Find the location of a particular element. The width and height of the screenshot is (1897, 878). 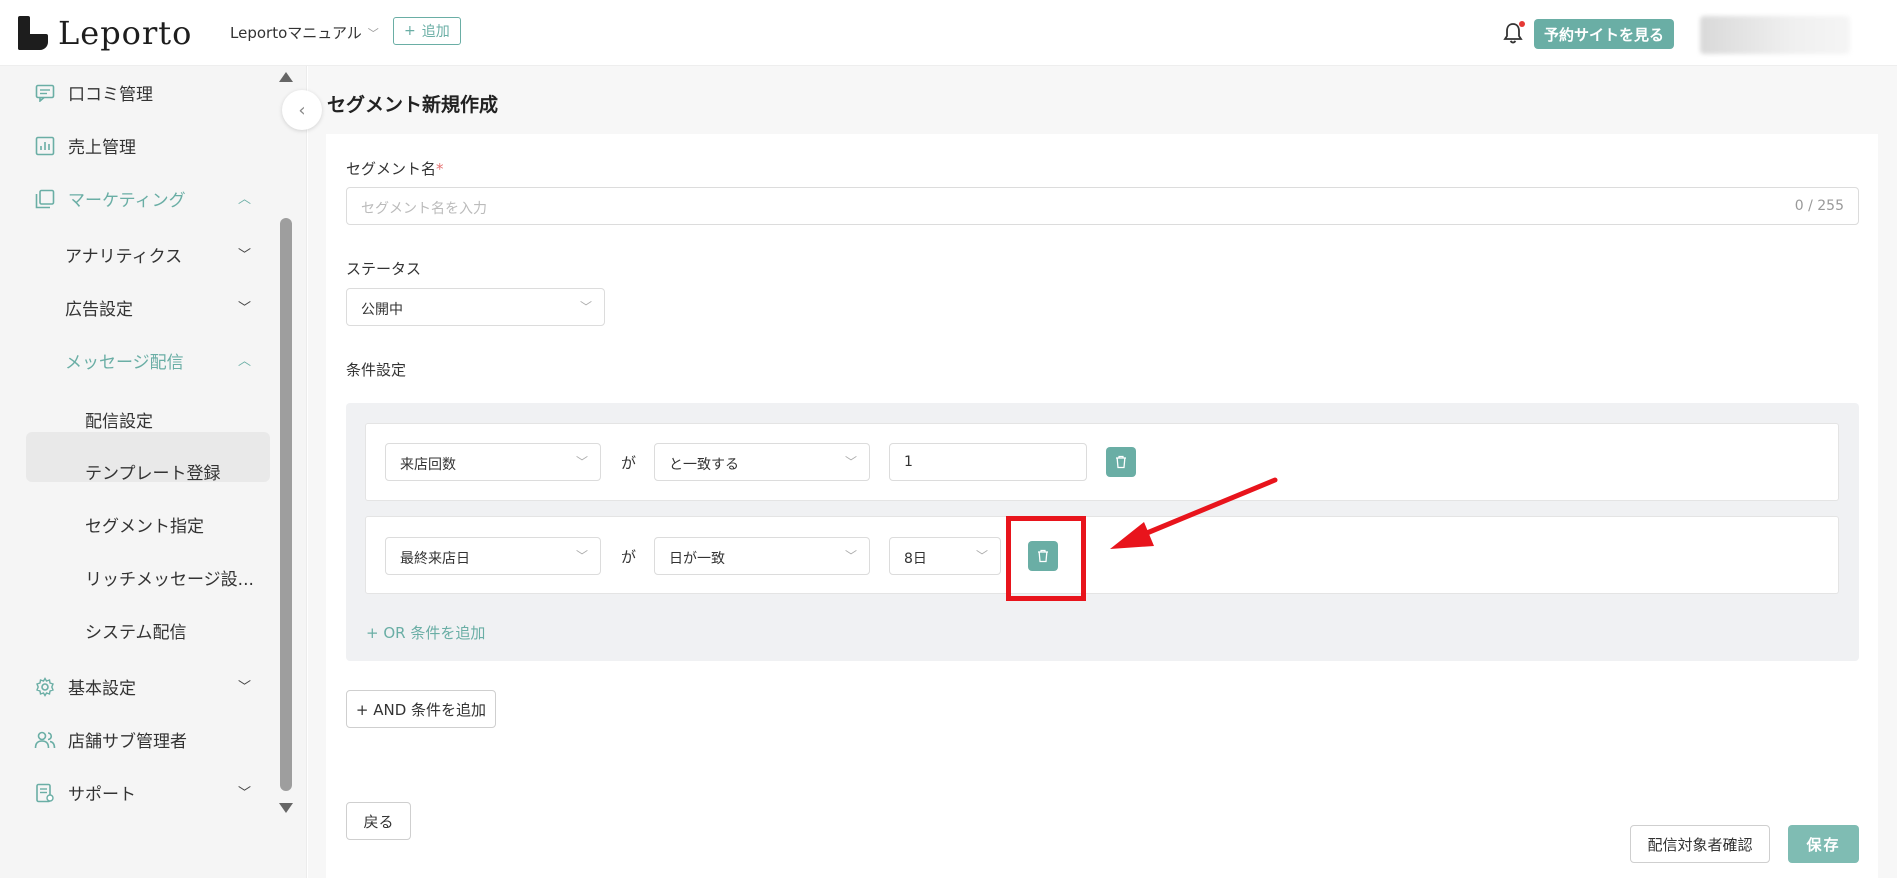

document-icon is located at coordinates (45, 793).